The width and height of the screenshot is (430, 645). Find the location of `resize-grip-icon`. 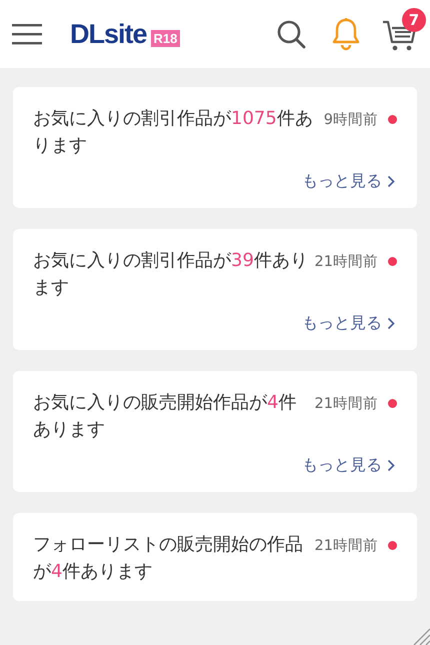

resize-grip-icon is located at coordinates (421, 636).